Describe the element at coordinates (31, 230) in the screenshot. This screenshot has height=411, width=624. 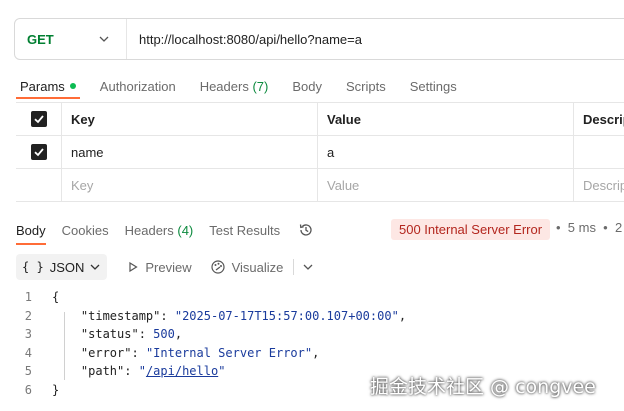
I see `response-tab-body: Body` at that location.